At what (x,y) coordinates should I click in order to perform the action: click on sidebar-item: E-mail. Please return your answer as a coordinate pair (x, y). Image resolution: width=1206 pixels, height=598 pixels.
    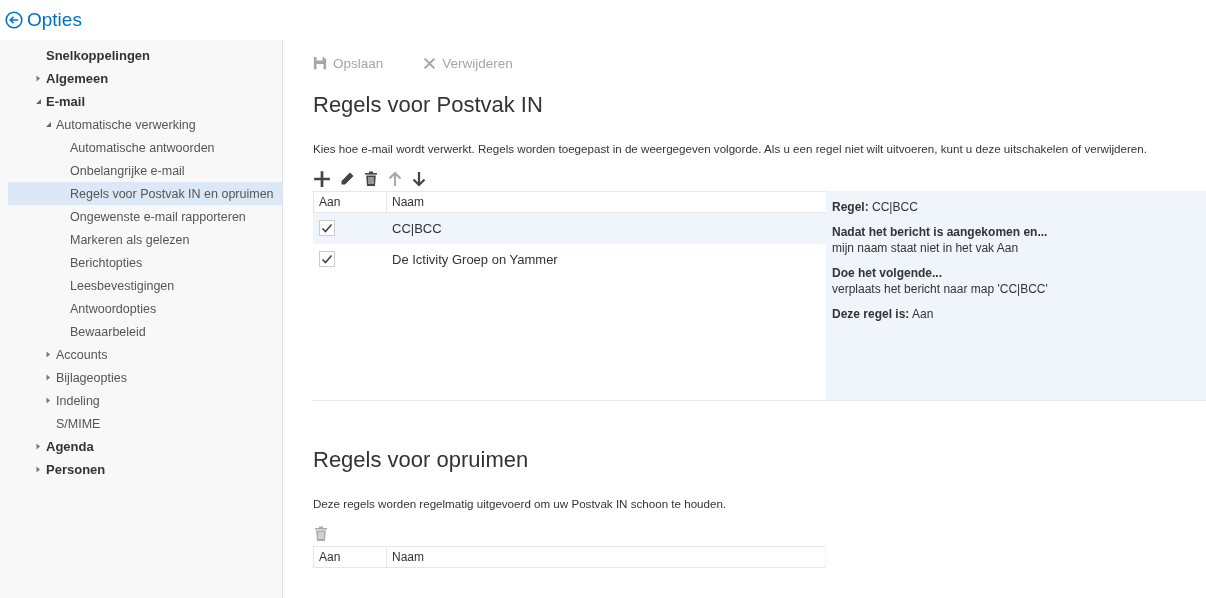
    Looking at the image, I should click on (145, 101).